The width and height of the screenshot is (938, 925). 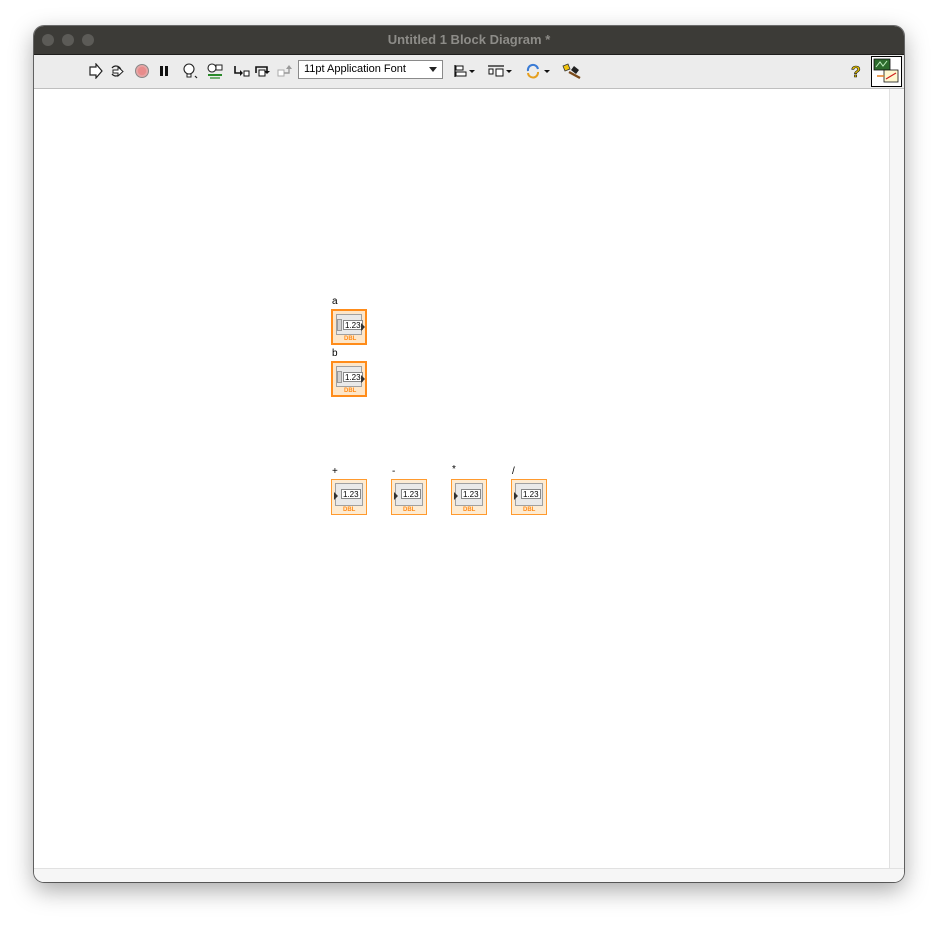 What do you see at coordinates (241, 71) in the screenshot?
I see `step-into-icon` at bounding box center [241, 71].